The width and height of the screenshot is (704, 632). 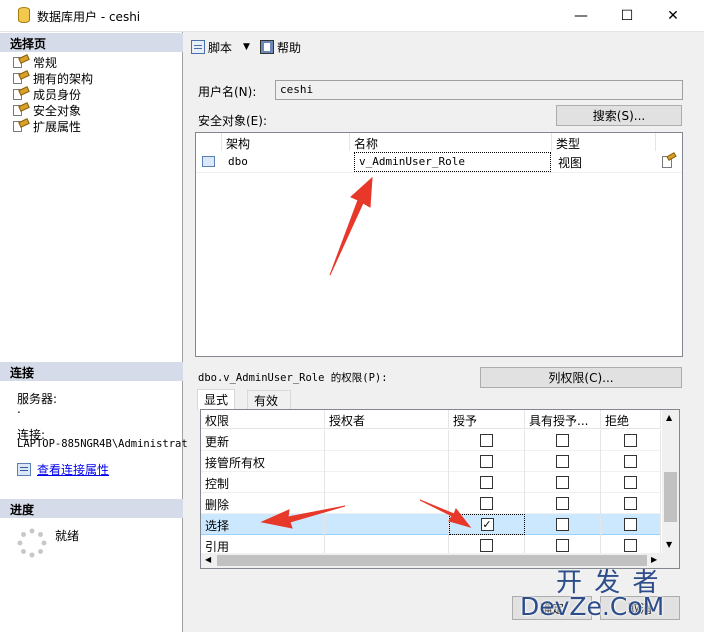 I want to click on close-icon: ✕, so click(x=673, y=16).